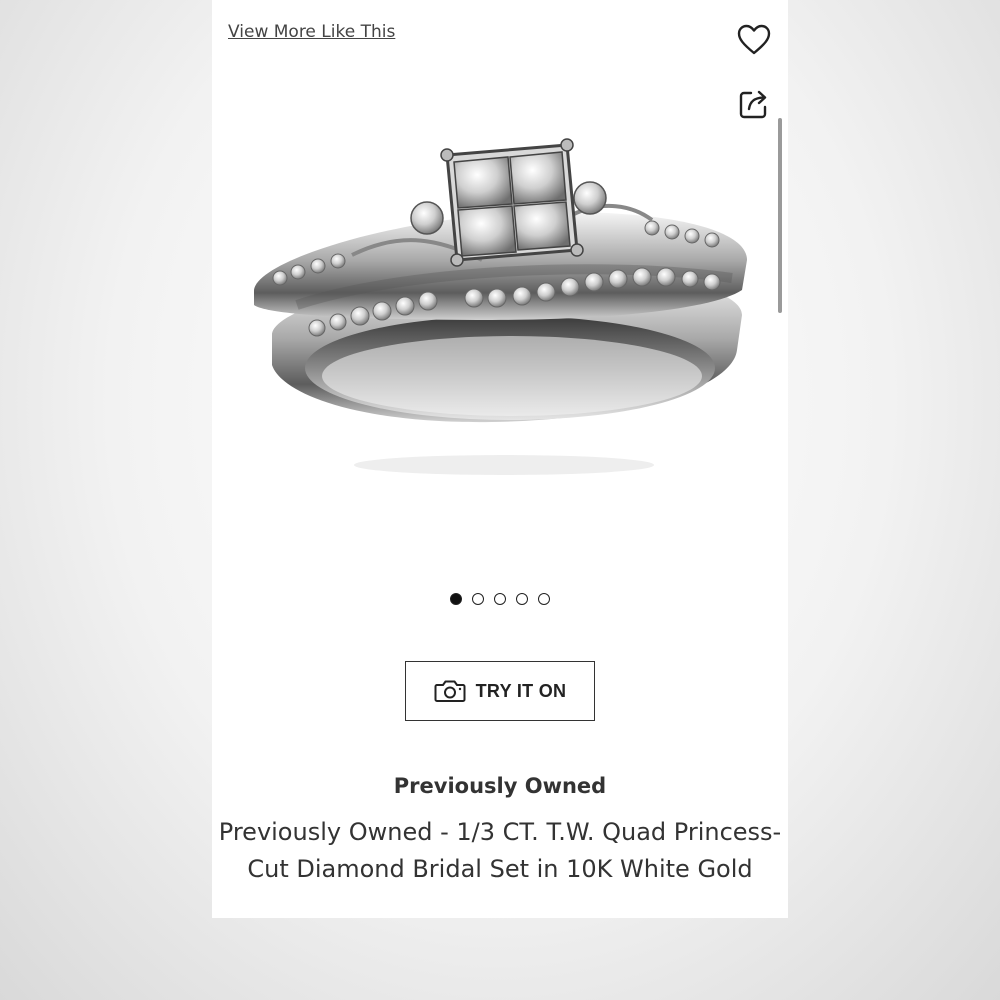 The width and height of the screenshot is (1000, 1000). I want to click on camera-icon, so click(450, 691).